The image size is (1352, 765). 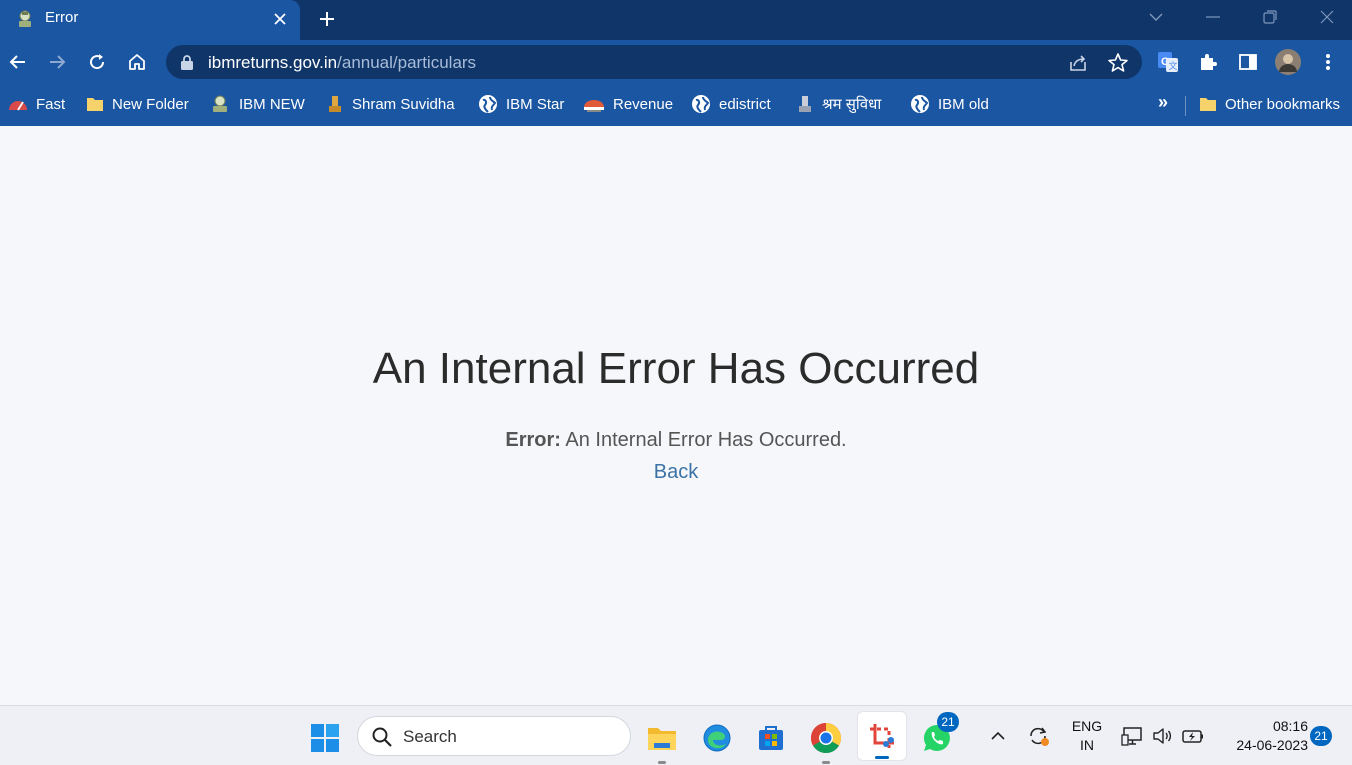 I want to click on arrow-right-icon, so click(x=58, y=62).